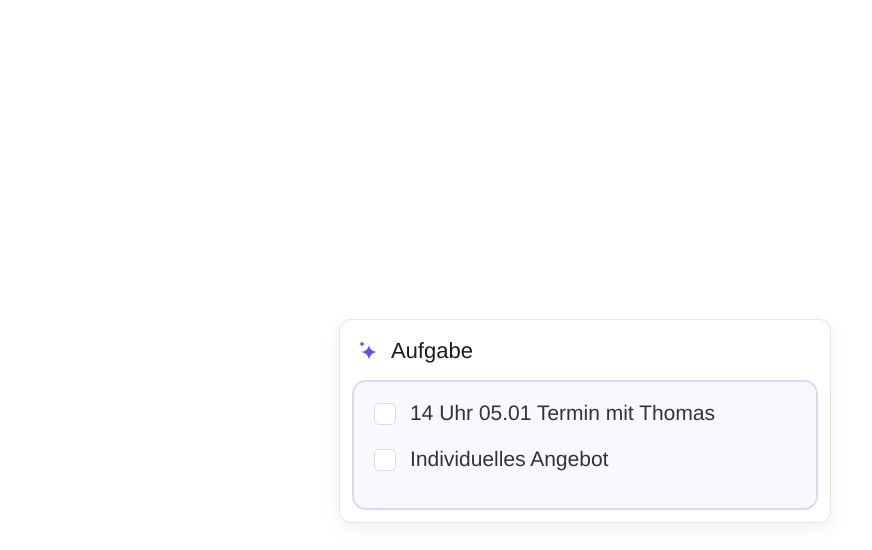  Describe the element at coordinates (563, 414) in the screenshot. I see `task-label: 14 Uhr 05.01 Termin mit Thomas` at that location.